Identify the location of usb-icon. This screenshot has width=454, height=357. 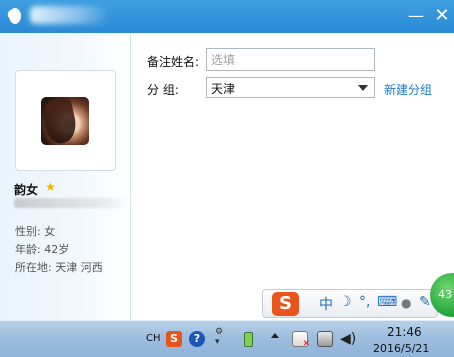
(248, 339).